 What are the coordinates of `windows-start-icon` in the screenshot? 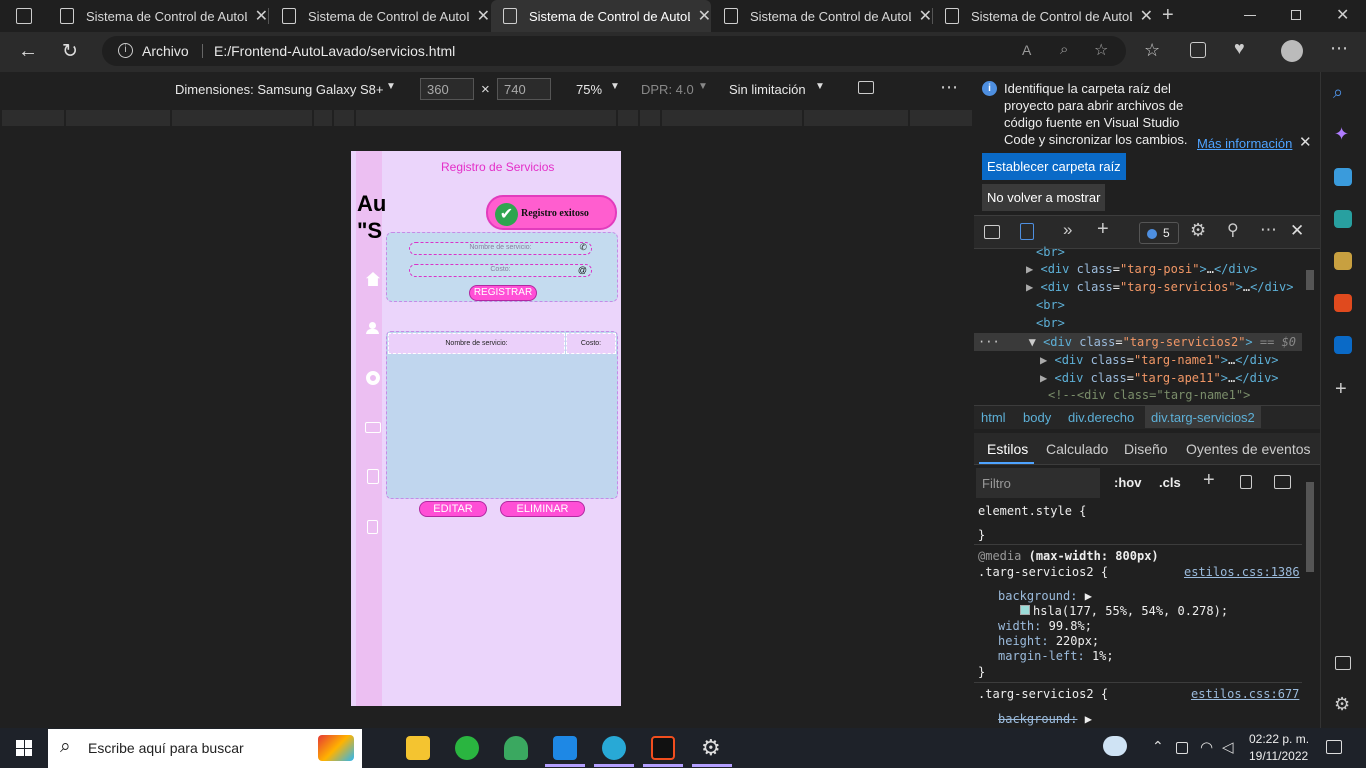 It's located at (24, 748).